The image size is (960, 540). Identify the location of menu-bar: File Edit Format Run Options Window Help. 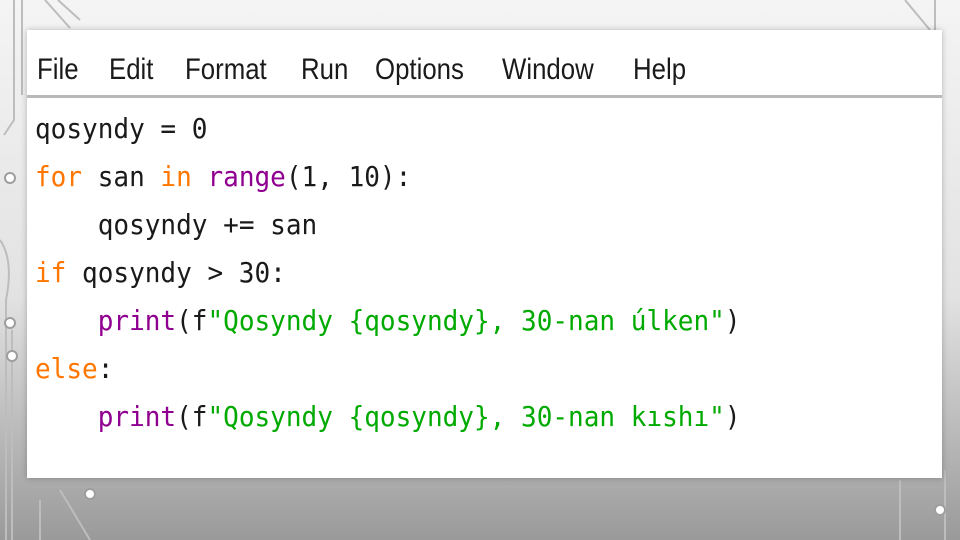
(484, 64).